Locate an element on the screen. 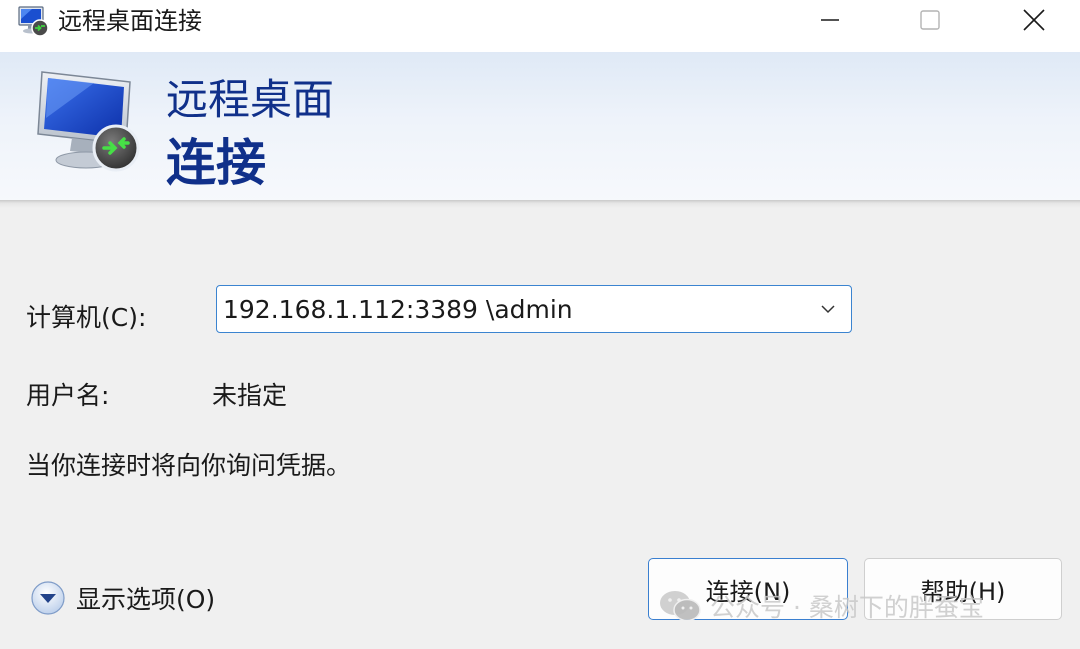 This screenshot has width=1080, height=649. computer-combobox is located at coordinates (534, 309).